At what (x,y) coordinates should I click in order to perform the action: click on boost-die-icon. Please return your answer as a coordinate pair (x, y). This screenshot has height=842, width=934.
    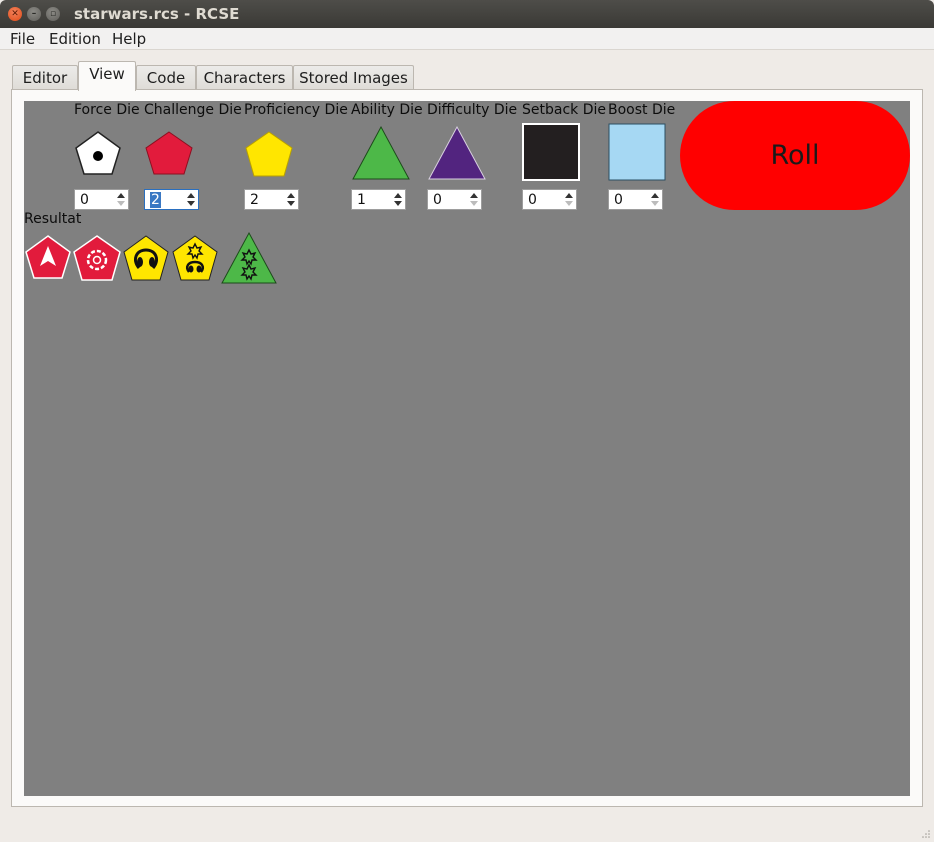
    Looking at the image, I should click on (637, 152).